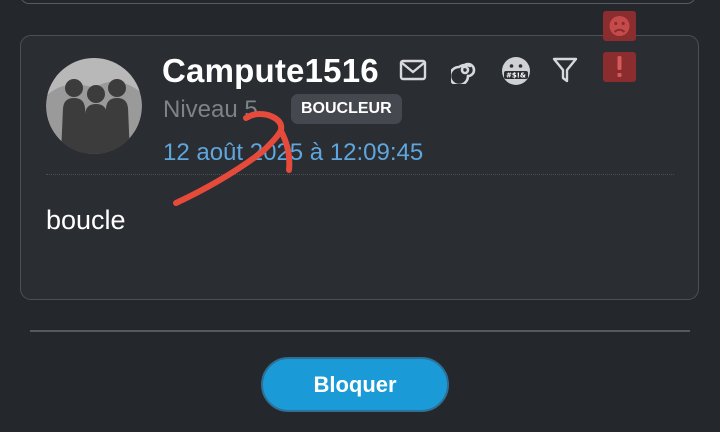 This screenshot has width=720, height=432. Describe the element at coordinates (346, 109) in the screenshot. I see `boucleur-tooltip: BOUCLEUR` at that location.